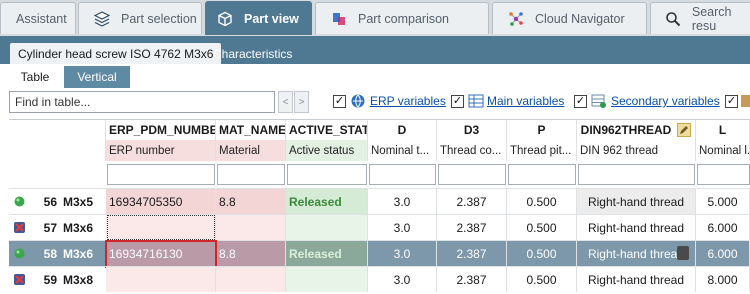 This screenshot has height=294, width=750. What do you see at coordinates (723, 130) in the screenshot?
I see `col-header-l: L` at bounding box center [723, 130].